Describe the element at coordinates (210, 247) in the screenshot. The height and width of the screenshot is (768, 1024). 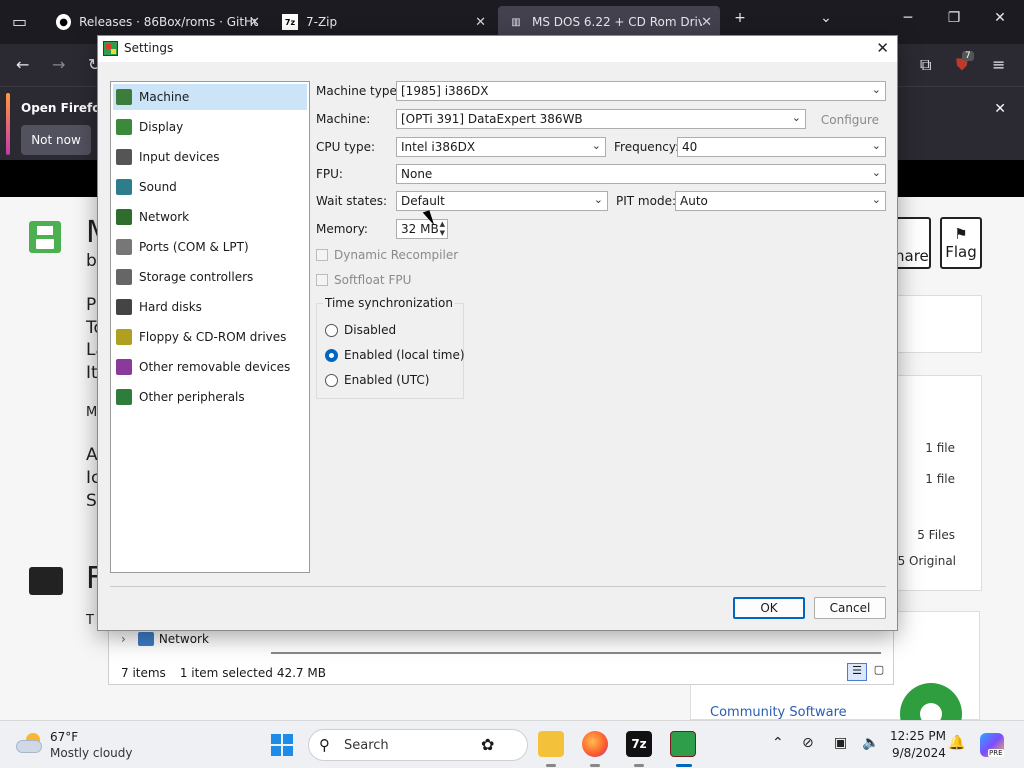
I see `category-item: Ports (COM & LPT)` at that location.